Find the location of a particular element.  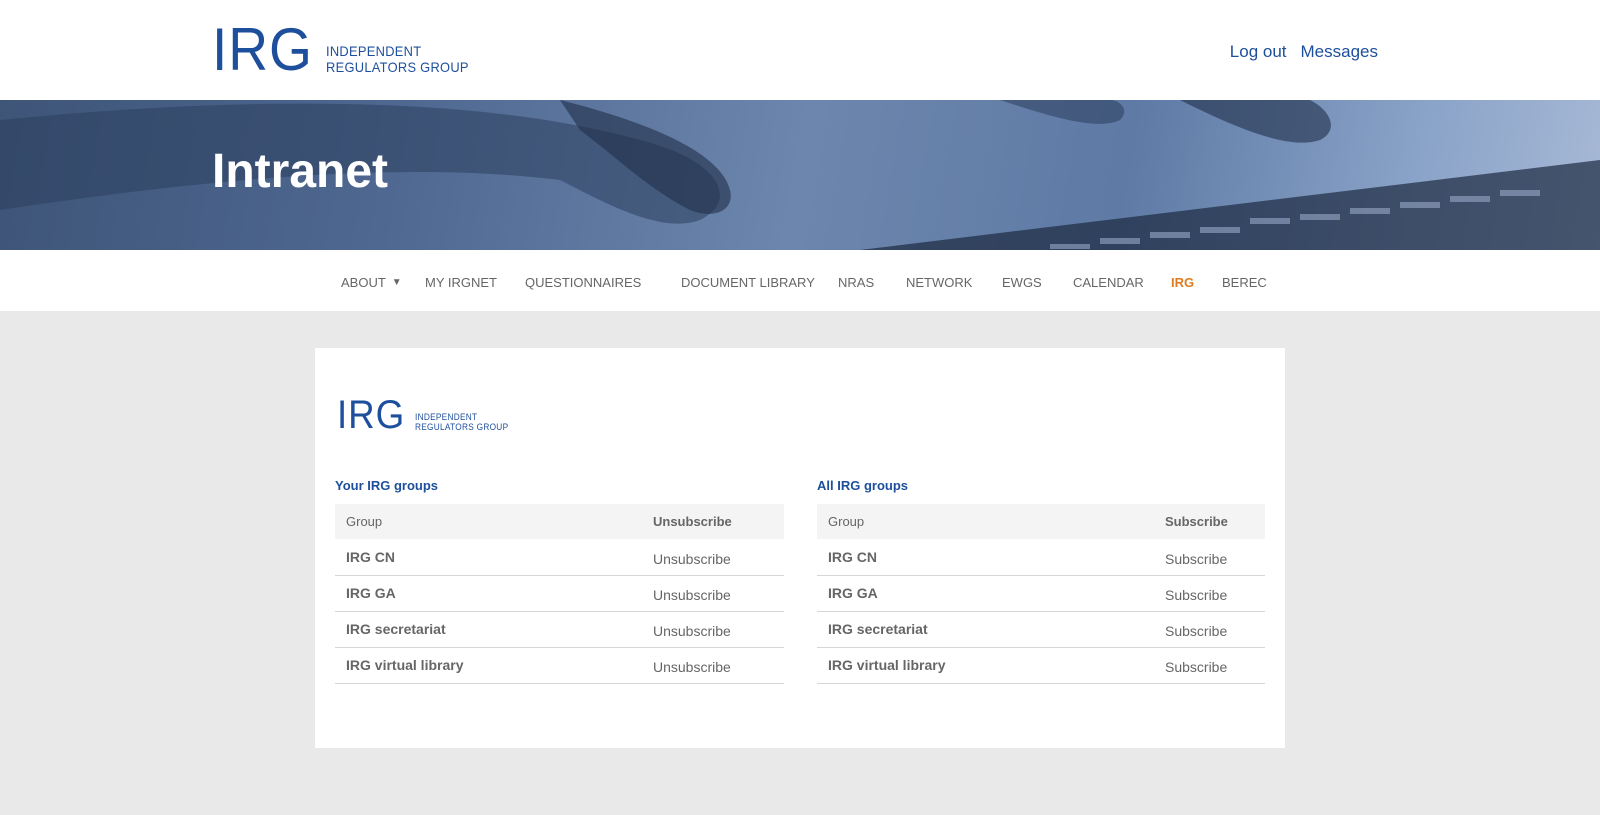

table-row: IRG virtual library Subscribe is located at coordinates (1041, 665).